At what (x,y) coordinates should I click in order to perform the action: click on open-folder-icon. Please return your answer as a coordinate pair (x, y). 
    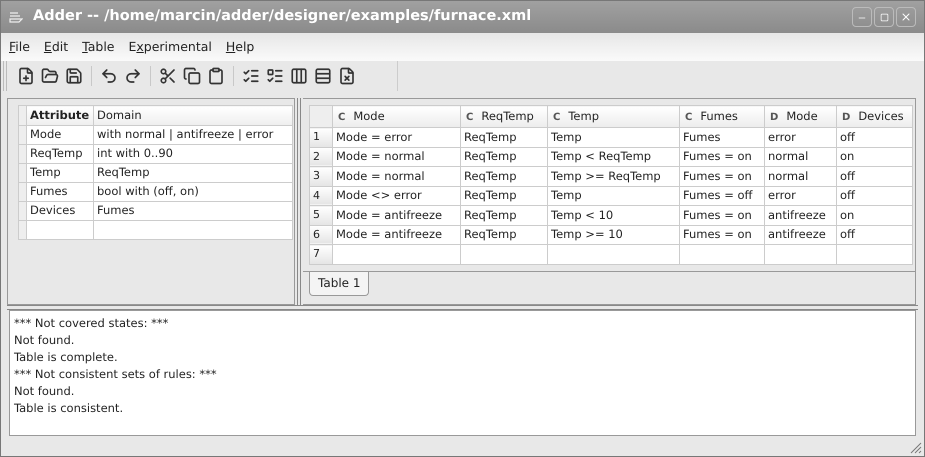
    Looking at the image, I should click on (50, 76).